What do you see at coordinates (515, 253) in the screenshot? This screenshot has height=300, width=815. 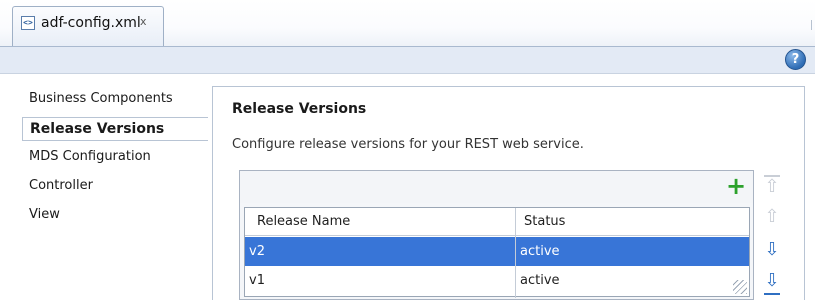 I see `column-divider` at bounding box center [515, 253].